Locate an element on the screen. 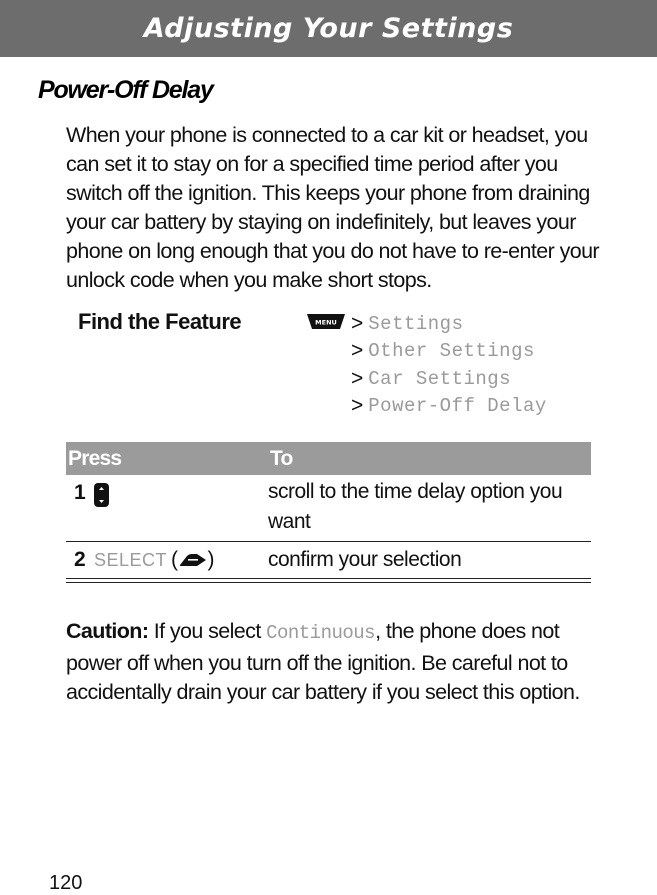  menu-path-step: > Power-Off Delay is located at coordinates (449, 407).